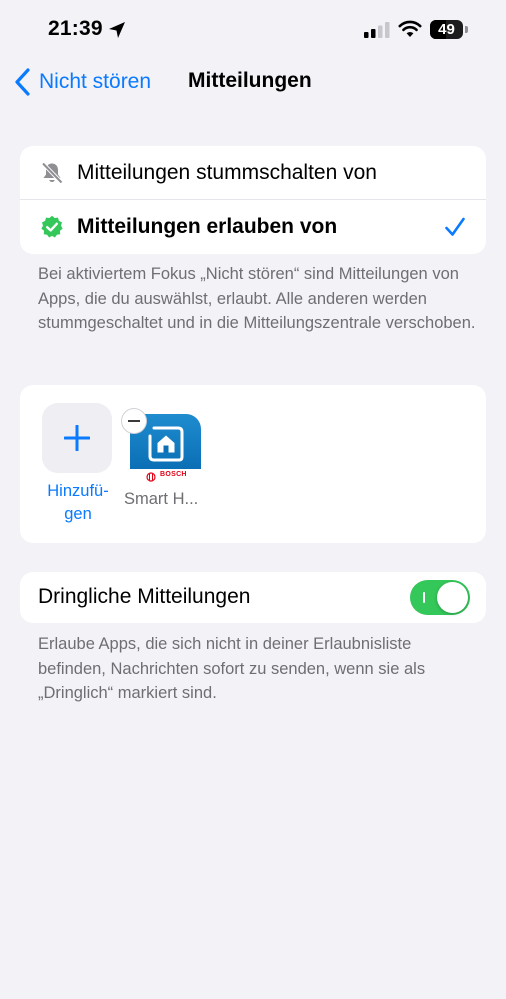  I want to click on chevron-left-icon, so click(22, 82).